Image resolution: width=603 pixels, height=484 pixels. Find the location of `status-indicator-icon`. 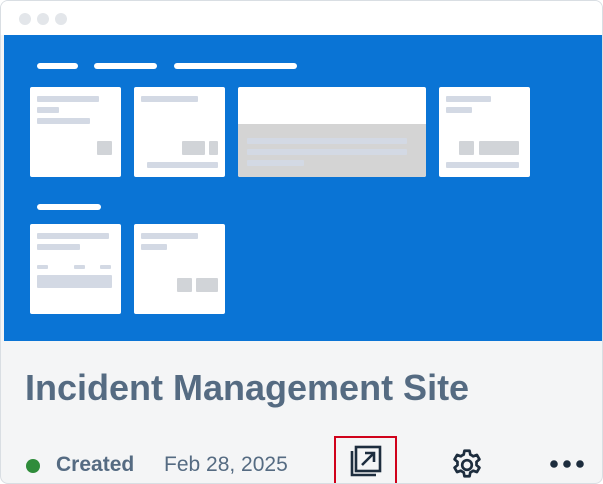

status-indicator-icon is located at coordinates (33, 466).